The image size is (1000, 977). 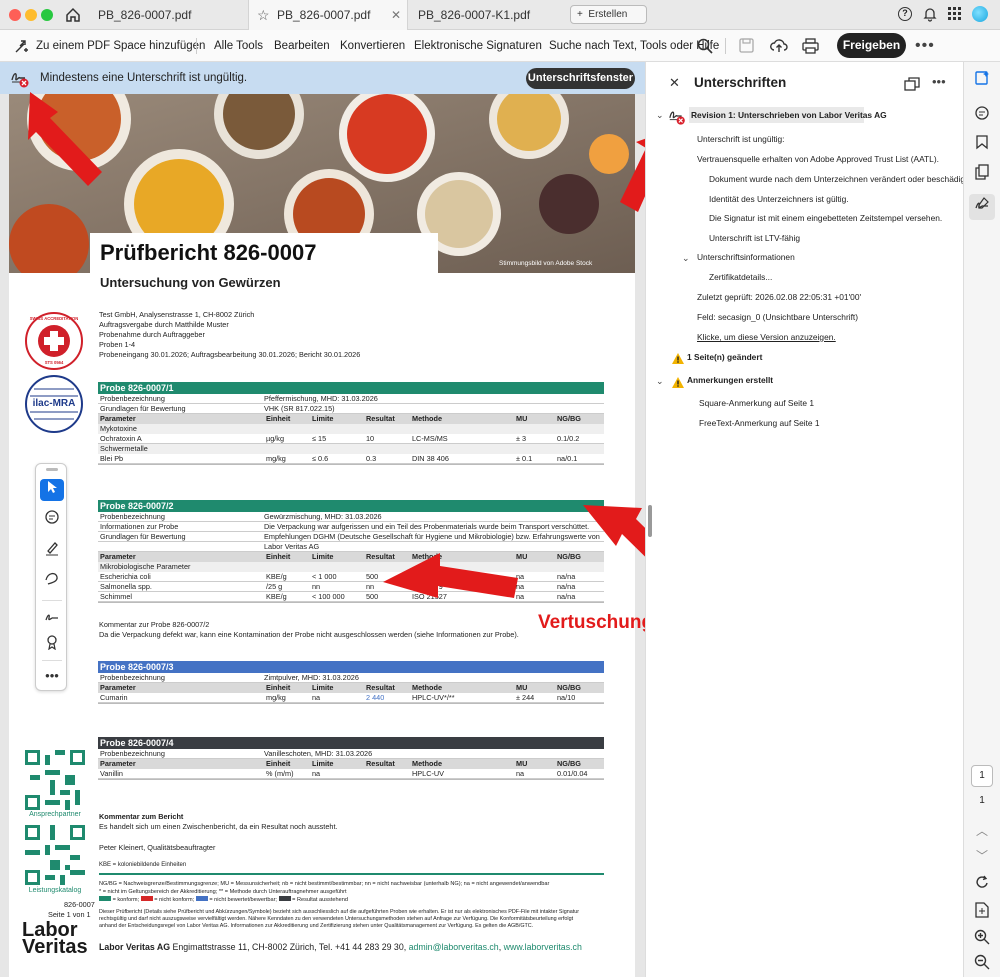 What do you see at coordinates (871, 45) in the screenshot?
I see `share-button: Freigeben` at bounding box center [871, 45].